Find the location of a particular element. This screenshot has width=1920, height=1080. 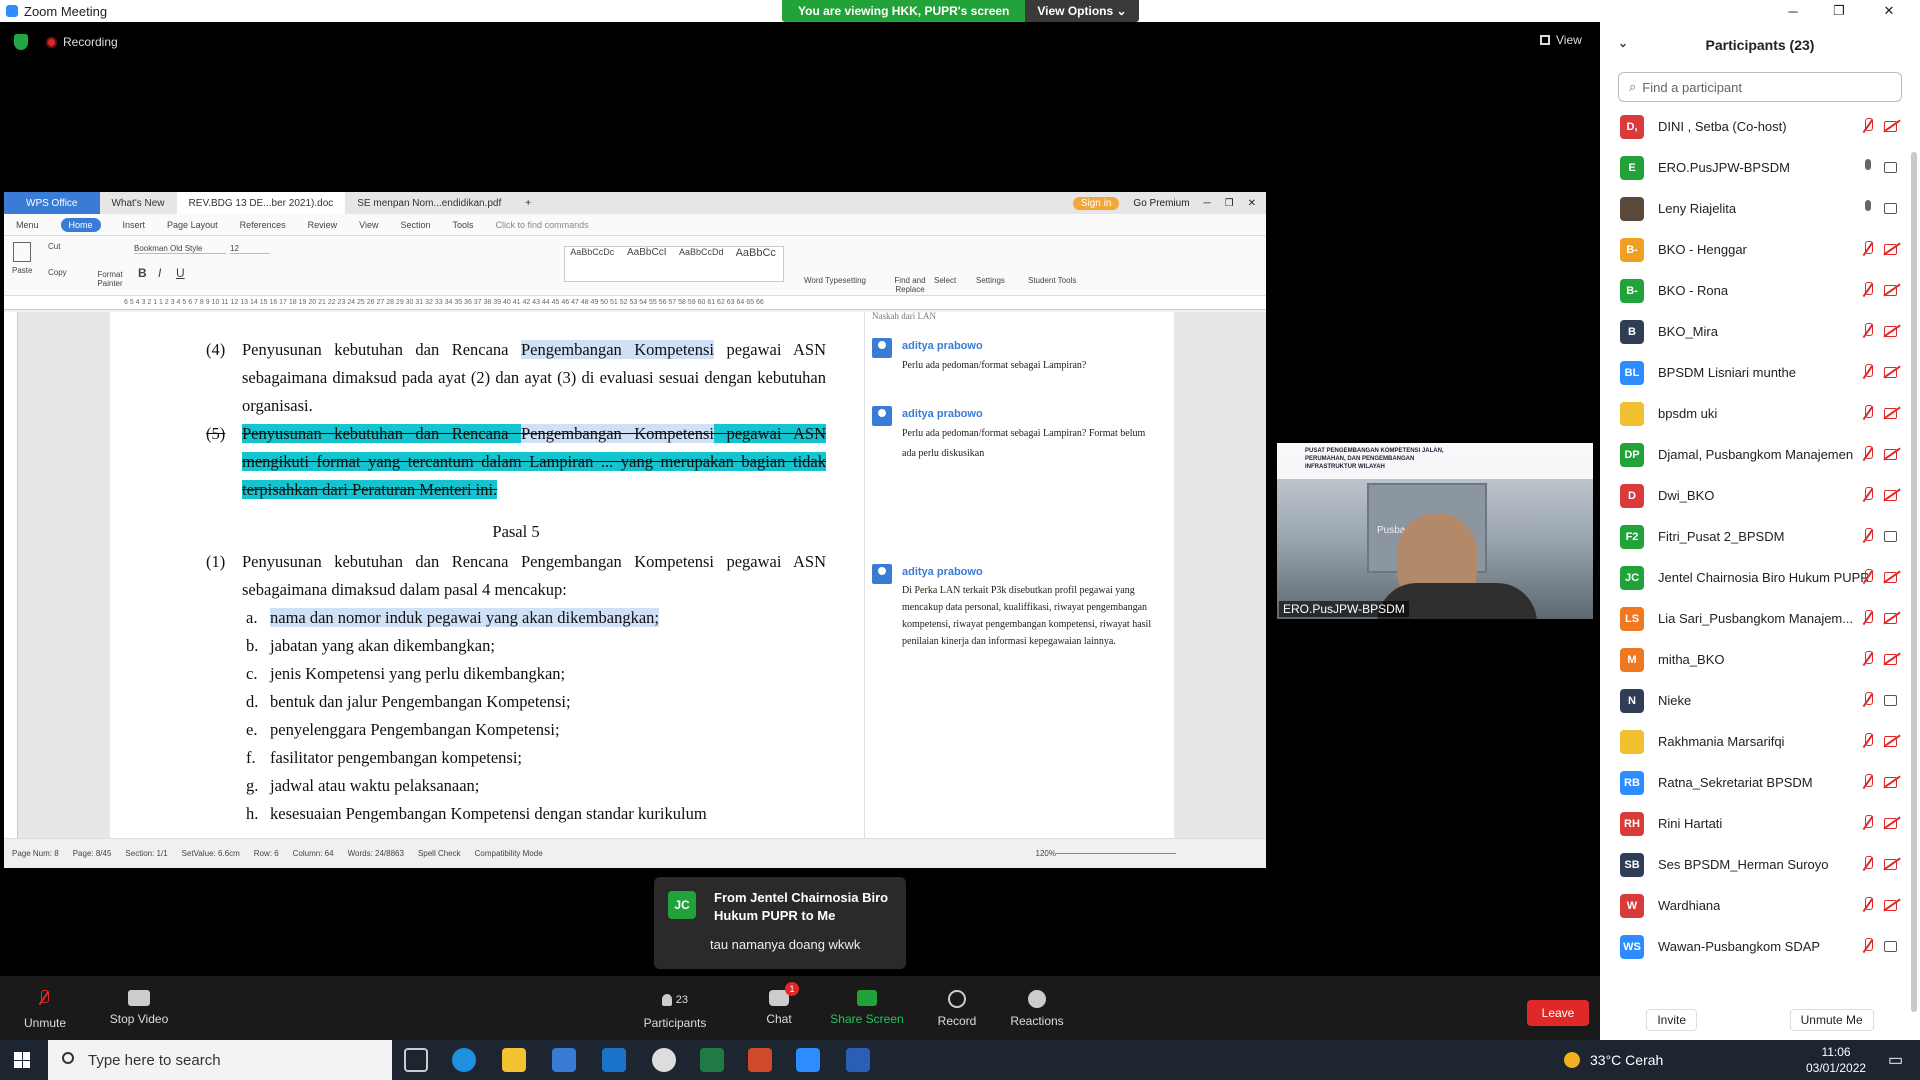

view-button: View is located at coordinates (1561, 40).